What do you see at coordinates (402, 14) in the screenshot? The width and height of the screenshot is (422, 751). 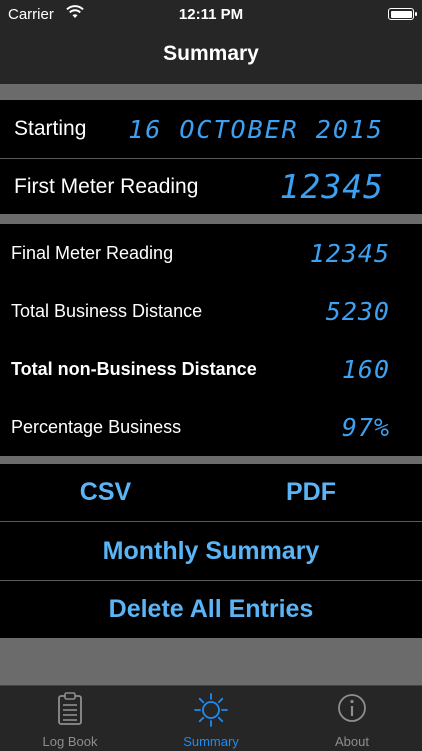 I see `battery-icon` at bounding box center [402, 14].